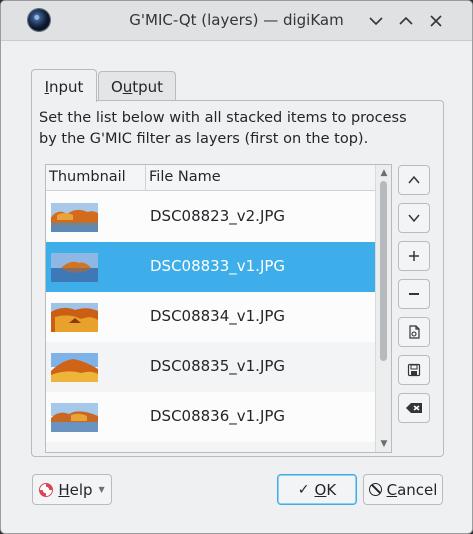 This screenshot has width=473, height=534. I want to click on close-icon, so click(436, 21).